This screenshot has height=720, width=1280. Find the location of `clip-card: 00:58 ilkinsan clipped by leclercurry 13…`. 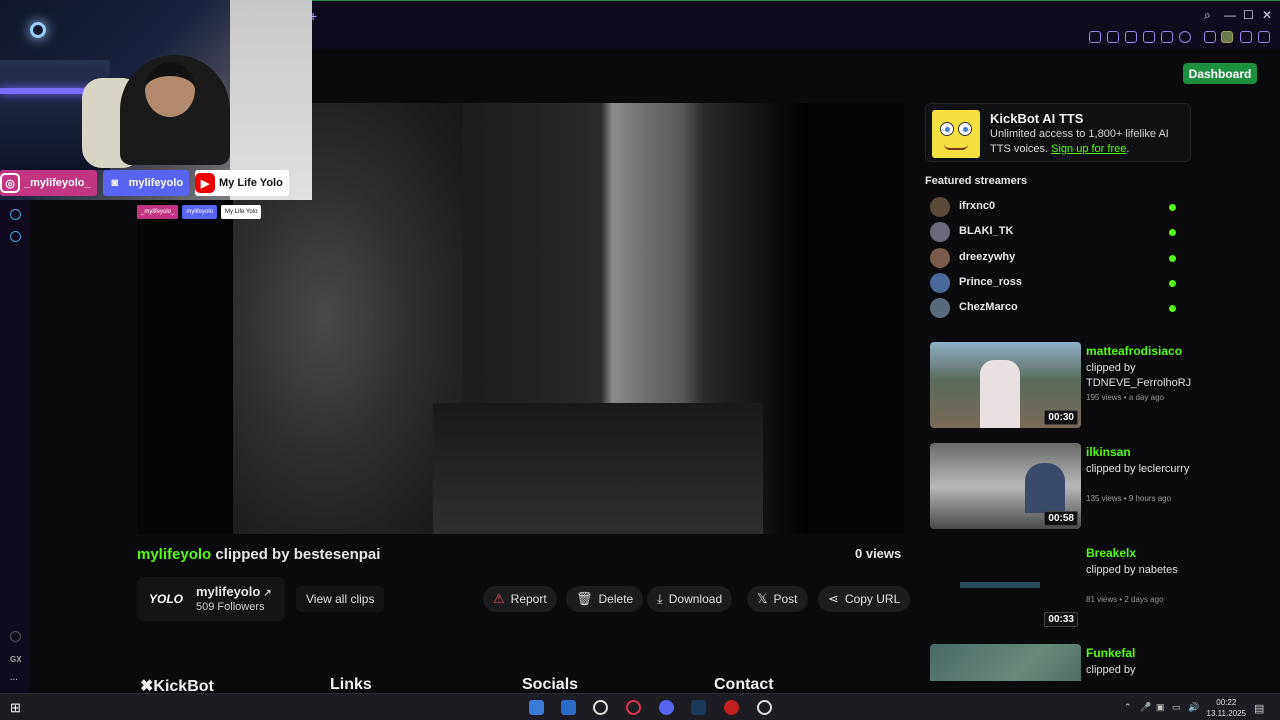

clip-card: 00:58 ilkinsan clipped by leclercurry 13… is located at coordinates (1060, 486).